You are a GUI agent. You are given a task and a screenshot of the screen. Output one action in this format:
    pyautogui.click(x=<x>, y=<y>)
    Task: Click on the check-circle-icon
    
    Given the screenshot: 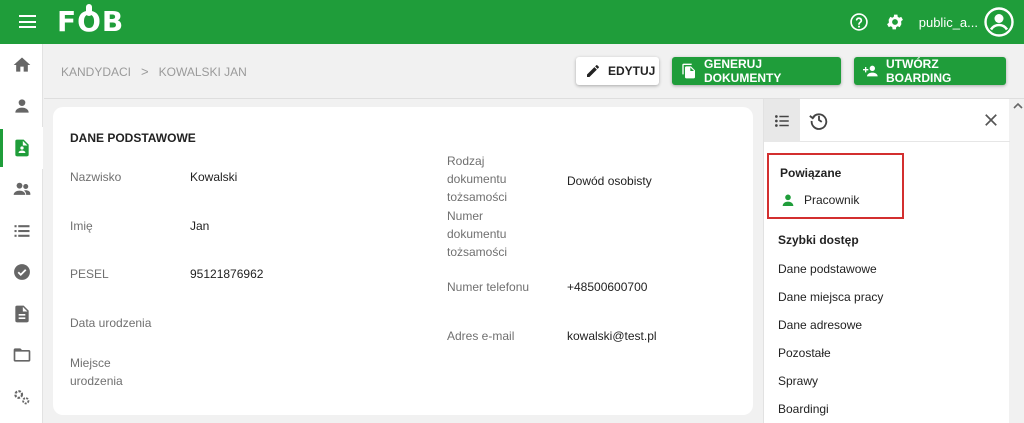 What is the action you would take?
    pyautogui.click(x=21, y=272)
    